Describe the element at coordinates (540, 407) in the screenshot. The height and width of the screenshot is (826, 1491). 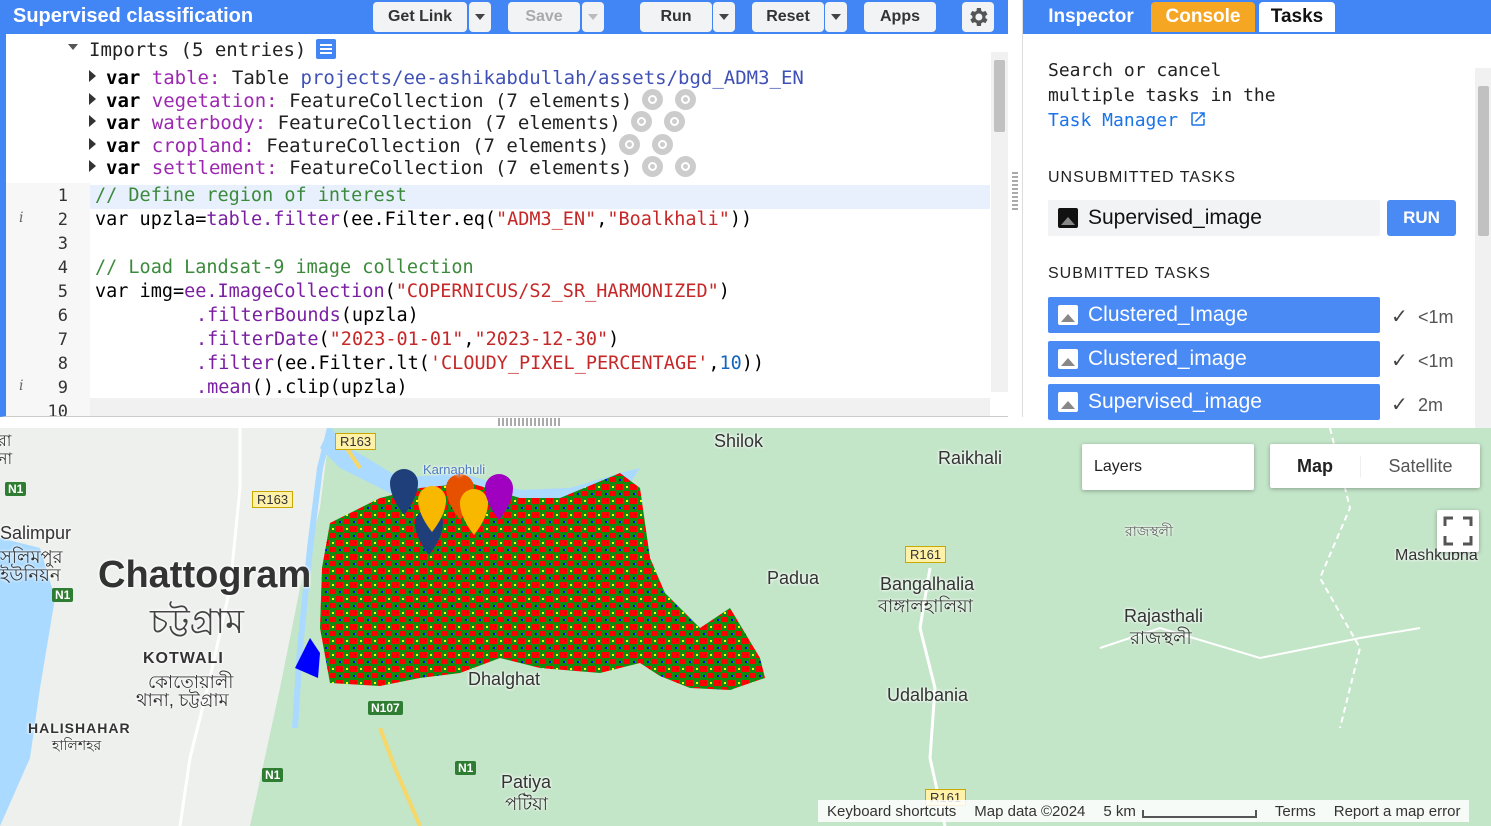
I see `editor-horizontal-scrollbar` at that location.